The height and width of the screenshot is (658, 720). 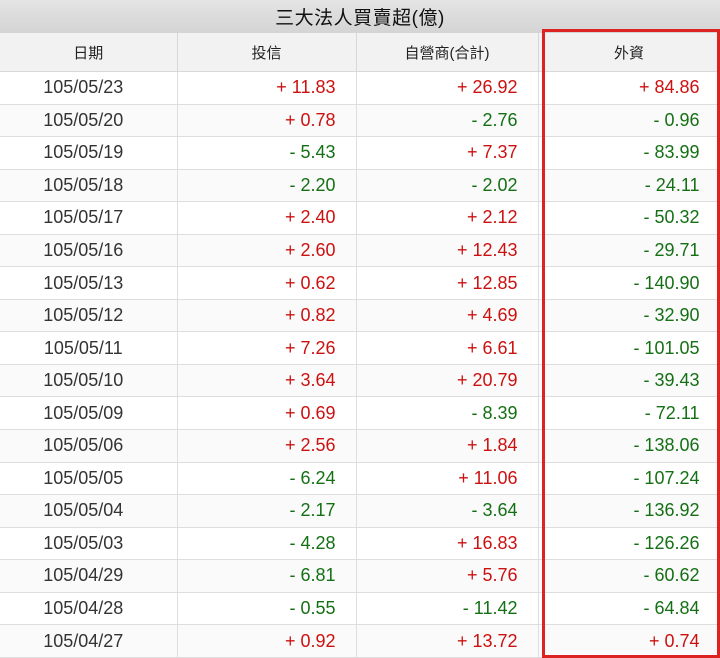 What do you see at coordinates (447, 218) in the screenshot?
I see `cell-dealer-total: + 2.12` at bounding box center [447, 218].